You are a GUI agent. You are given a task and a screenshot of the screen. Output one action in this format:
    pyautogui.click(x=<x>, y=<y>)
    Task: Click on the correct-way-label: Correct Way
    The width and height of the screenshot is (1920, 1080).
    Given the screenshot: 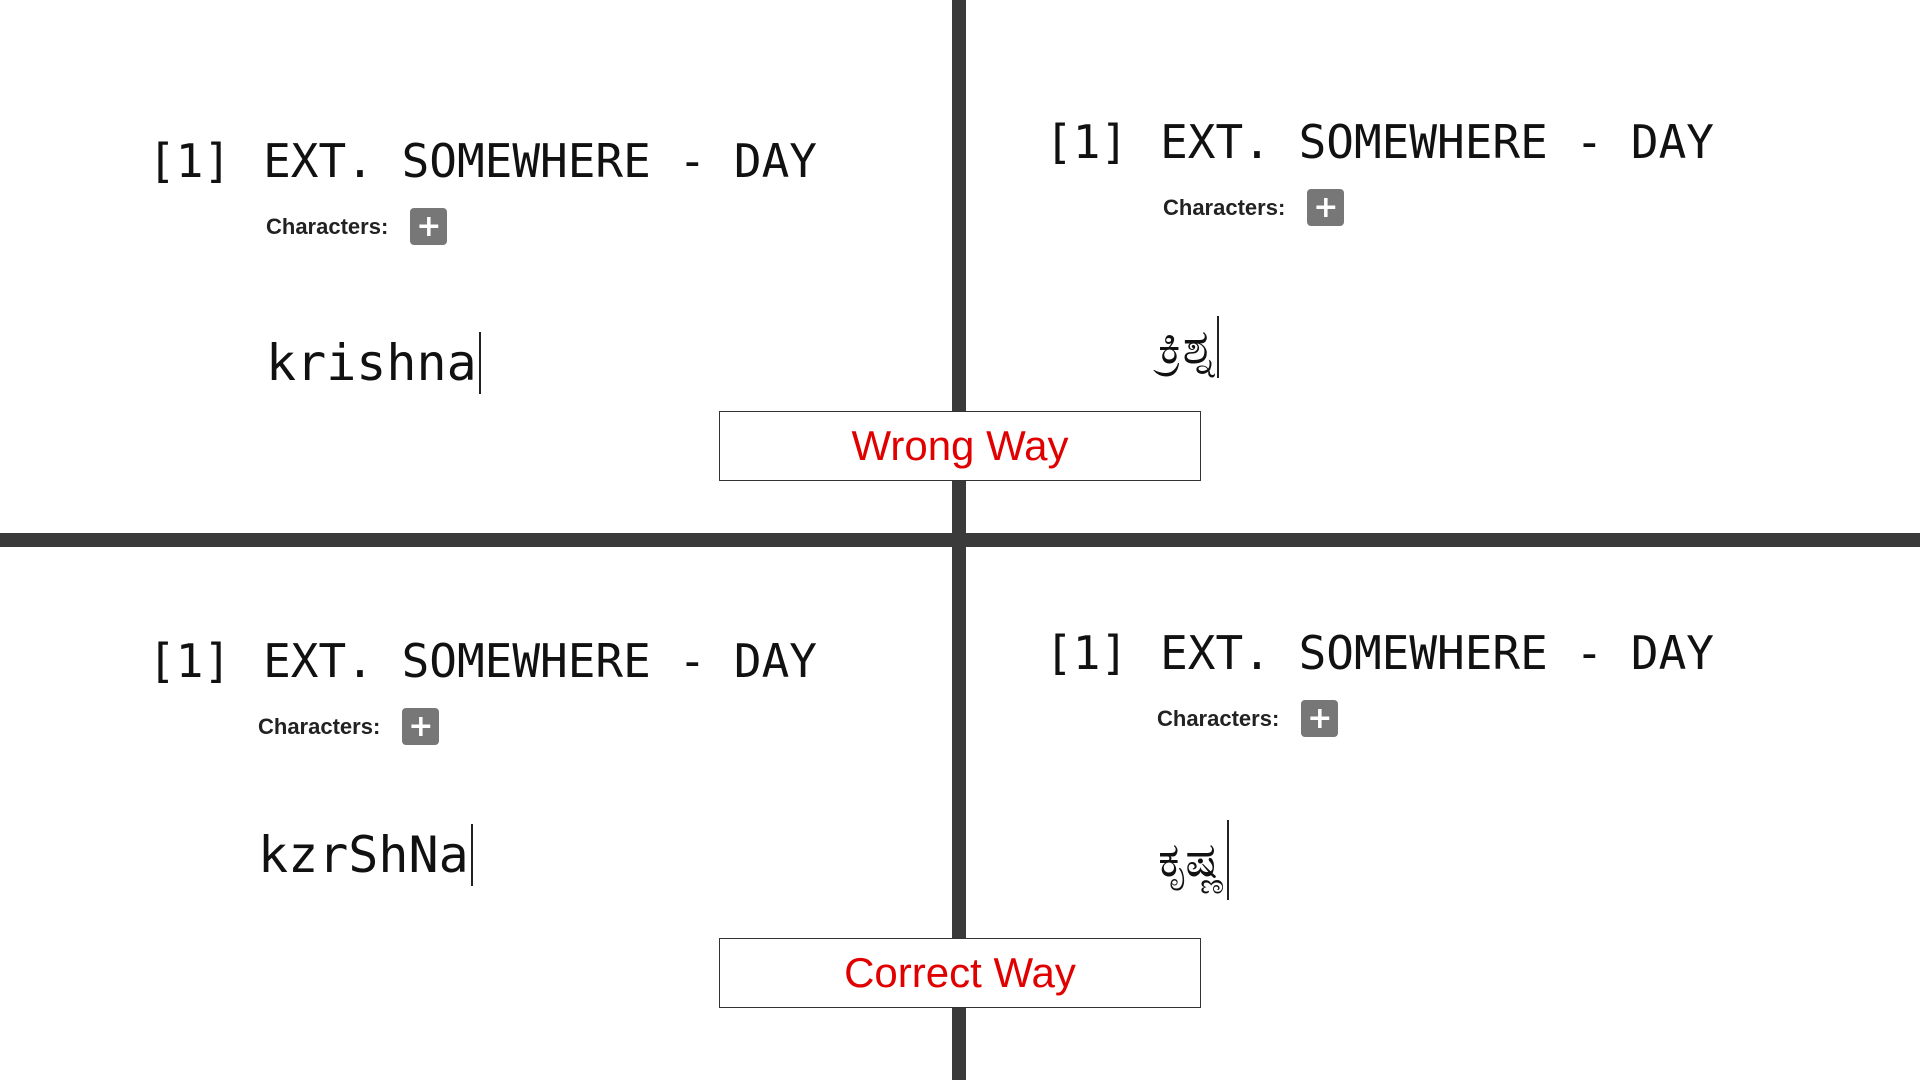 What is the action you would take?
    pyautogui.click(x=960, y=973)
    